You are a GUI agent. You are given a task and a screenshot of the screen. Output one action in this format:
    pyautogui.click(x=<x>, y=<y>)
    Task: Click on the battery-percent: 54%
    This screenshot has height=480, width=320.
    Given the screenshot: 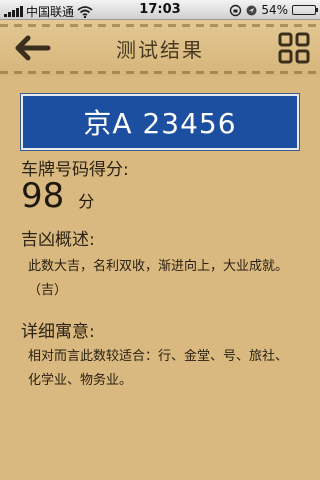 What is the action you would take?
    pyautogui.click(x=274, y=10)
    